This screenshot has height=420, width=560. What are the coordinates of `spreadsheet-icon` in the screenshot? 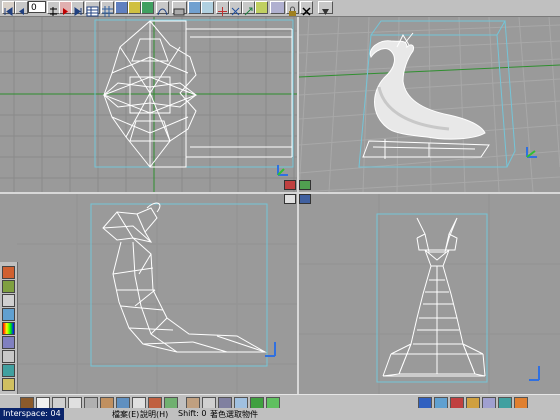 It's located at (92, 9).